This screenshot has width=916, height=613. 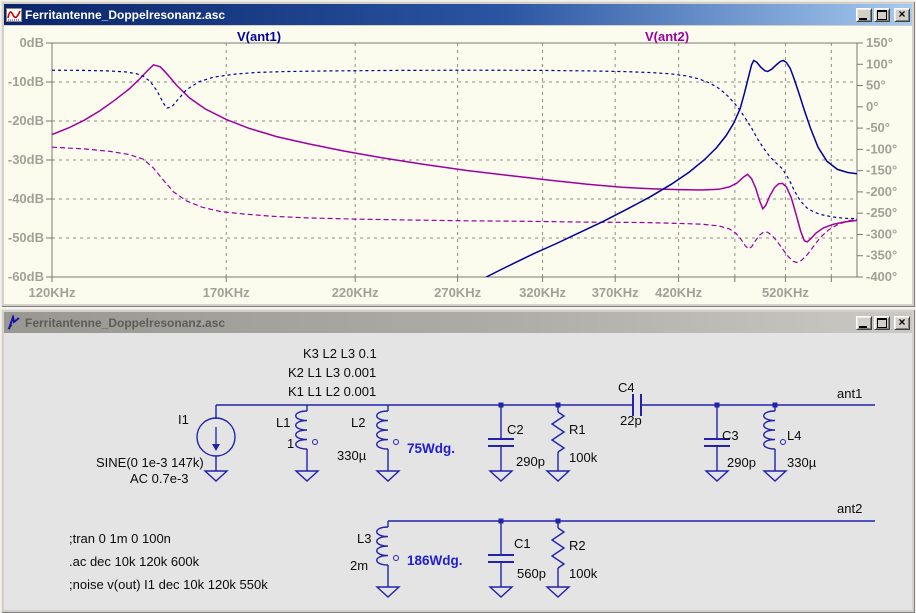 What do you see at coordinates (878, 127) in the screenshot?
I see `y-right-label: -50°` at bounding box center [878, 127].